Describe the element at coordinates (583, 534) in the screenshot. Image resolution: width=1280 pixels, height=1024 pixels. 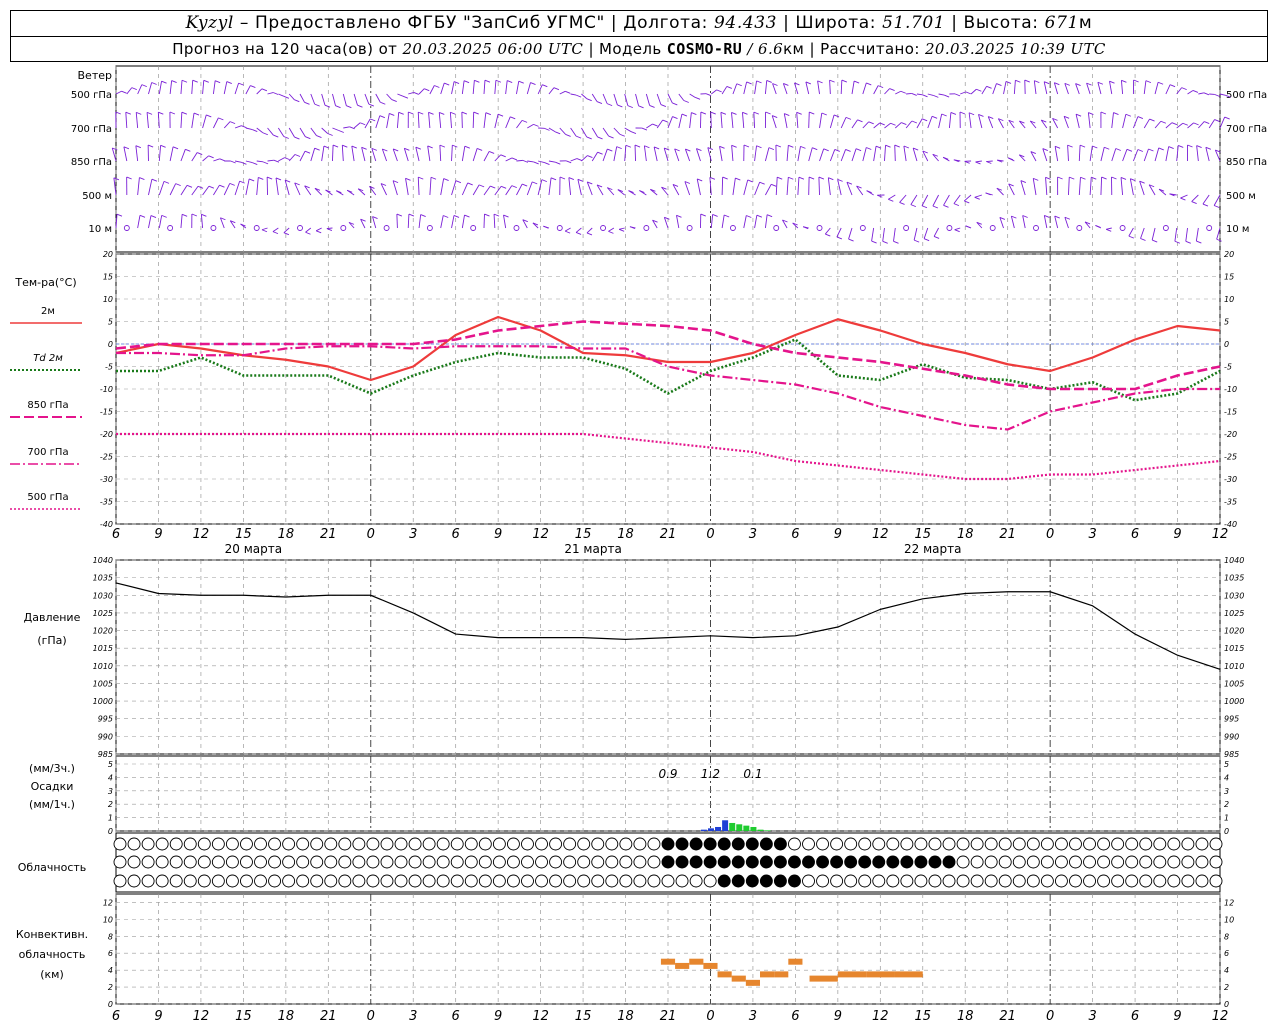
I see `temp-x-tick: 15` at that location.